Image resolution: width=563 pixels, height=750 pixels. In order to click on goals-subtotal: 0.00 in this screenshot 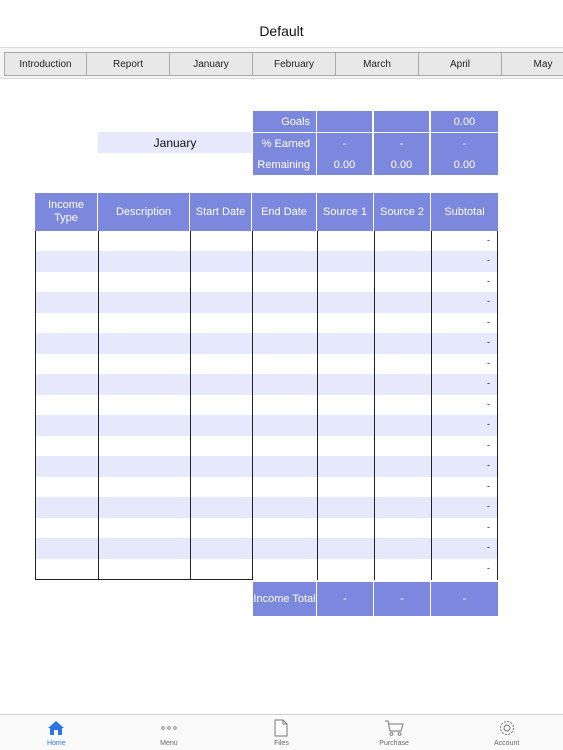, I will do `click(464, 121)`.